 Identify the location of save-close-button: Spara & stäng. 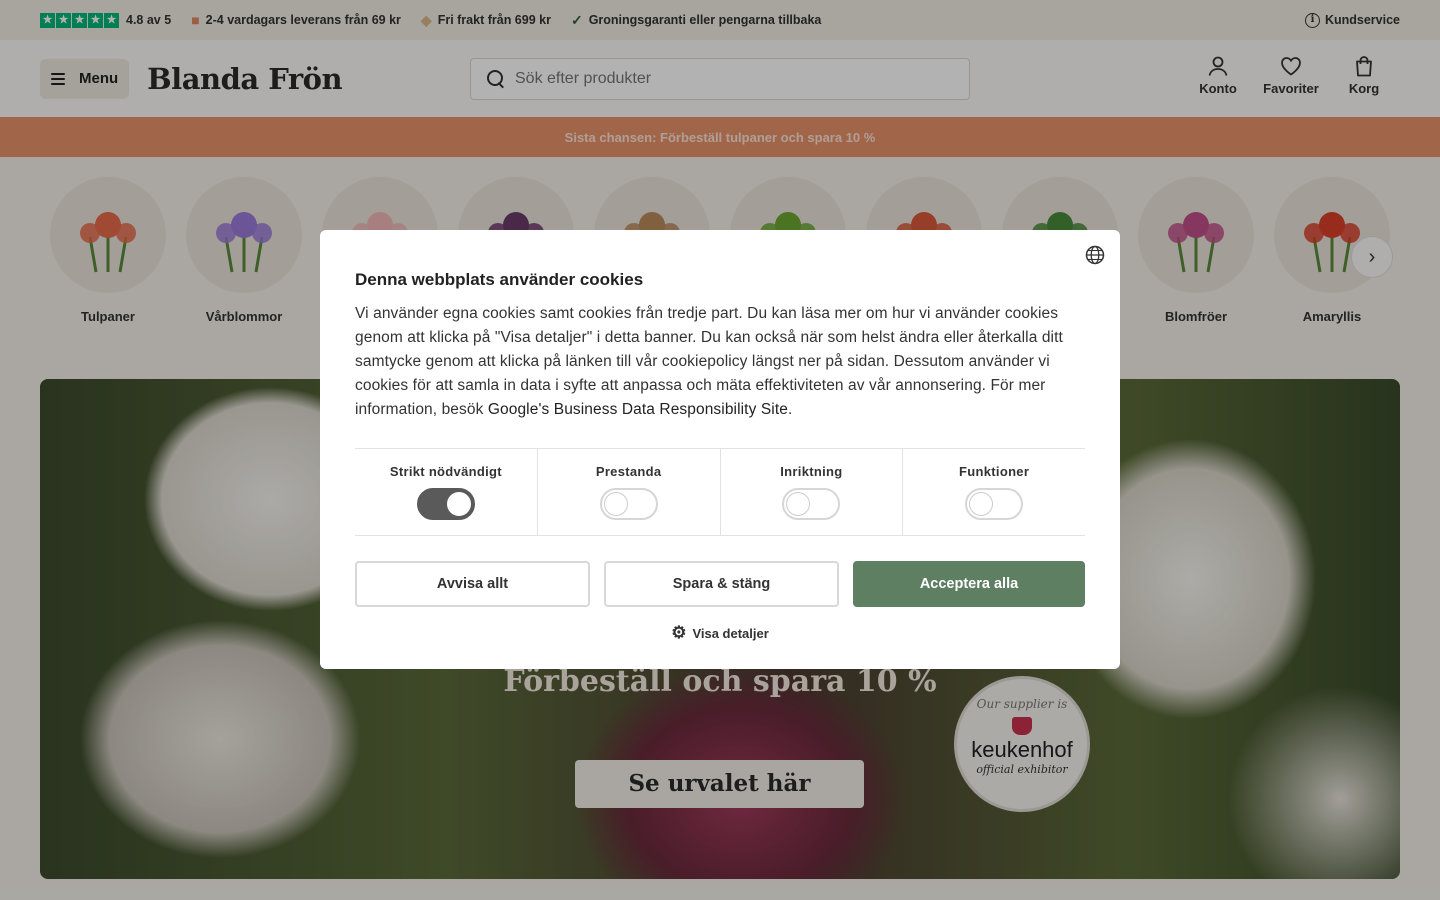
(721, 584).